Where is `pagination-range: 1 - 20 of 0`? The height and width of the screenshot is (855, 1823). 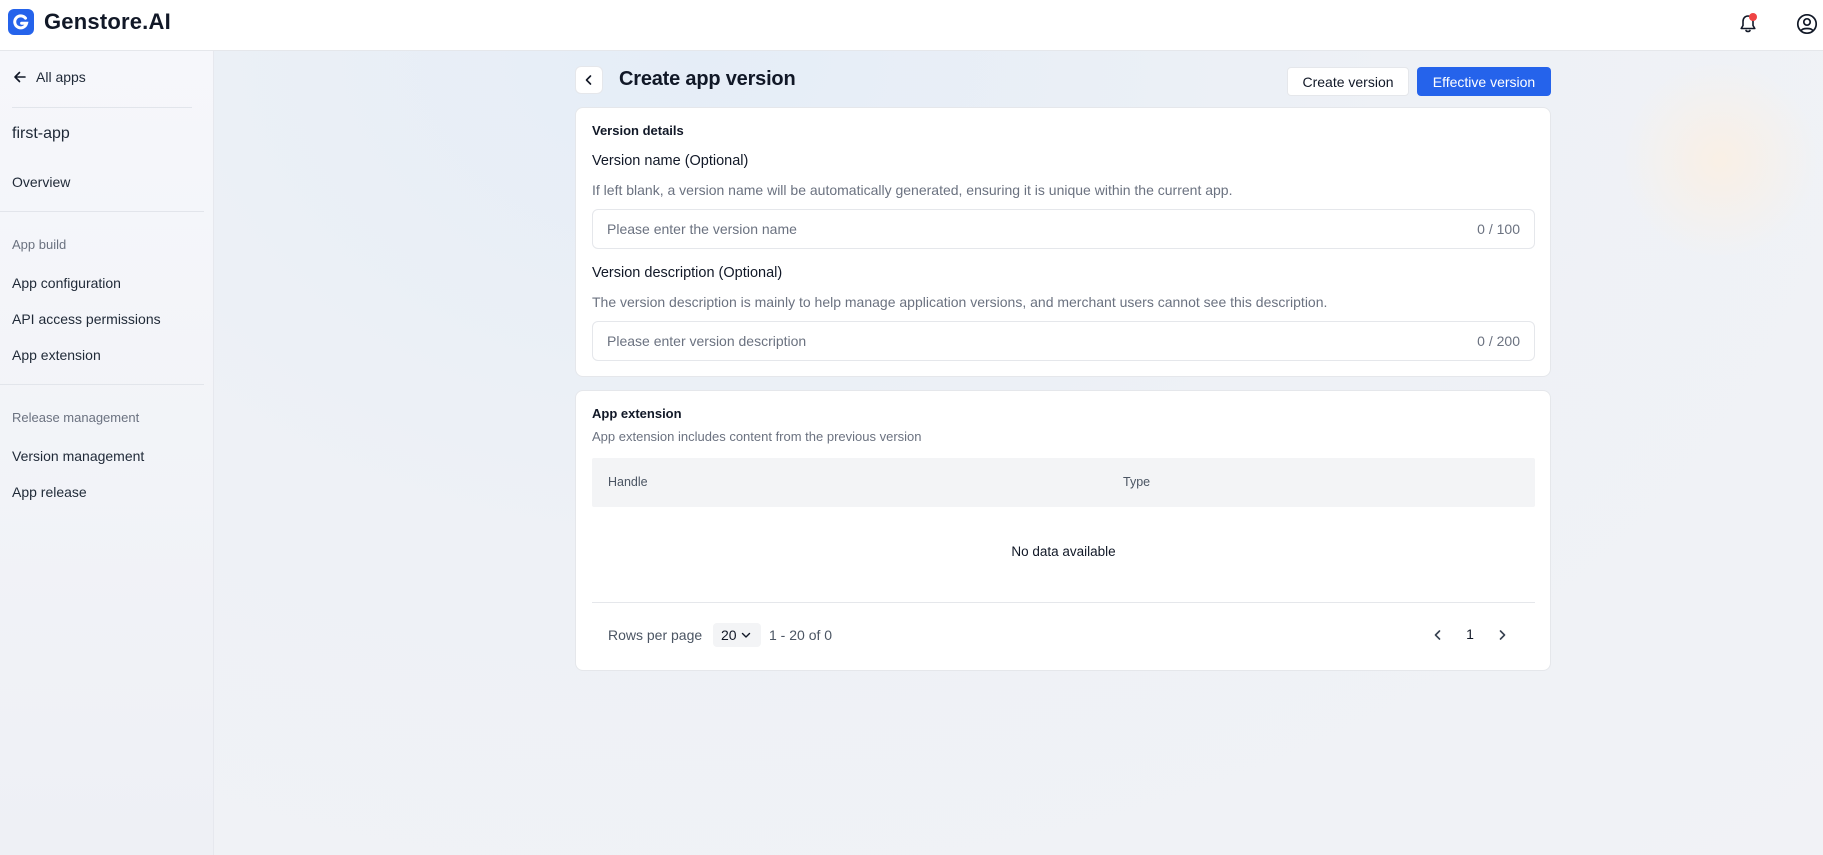 pagination-range: 1 - 20 of 0 is located at coordinates (801, 635).